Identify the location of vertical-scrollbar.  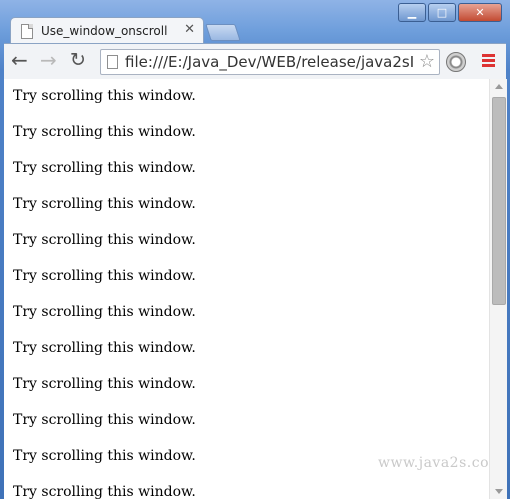
(498, 289).